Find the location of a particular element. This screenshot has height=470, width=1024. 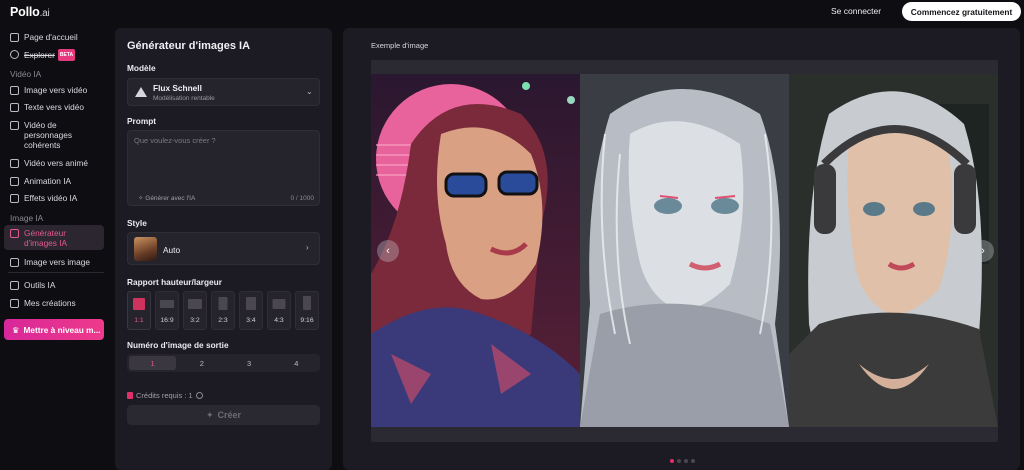

section-image: Image IA is located at coordinates (27, 218).